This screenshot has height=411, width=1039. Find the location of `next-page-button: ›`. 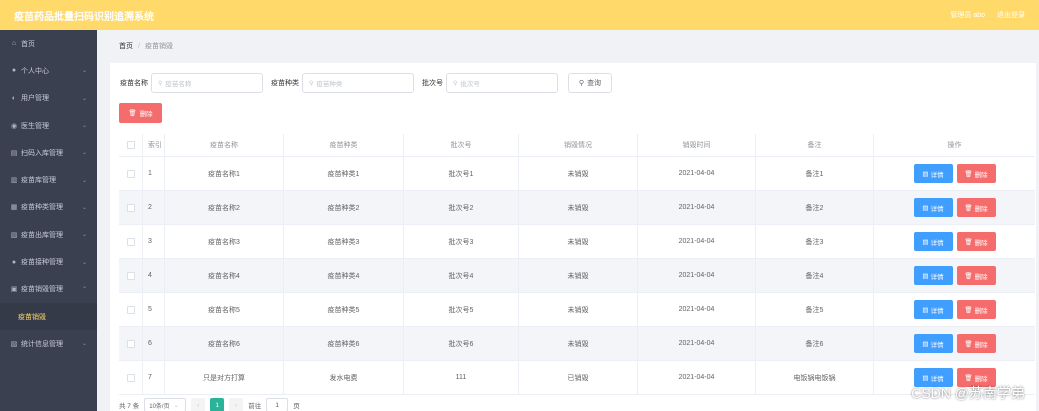

next-page-button: › is located at coordinates (236, 404).